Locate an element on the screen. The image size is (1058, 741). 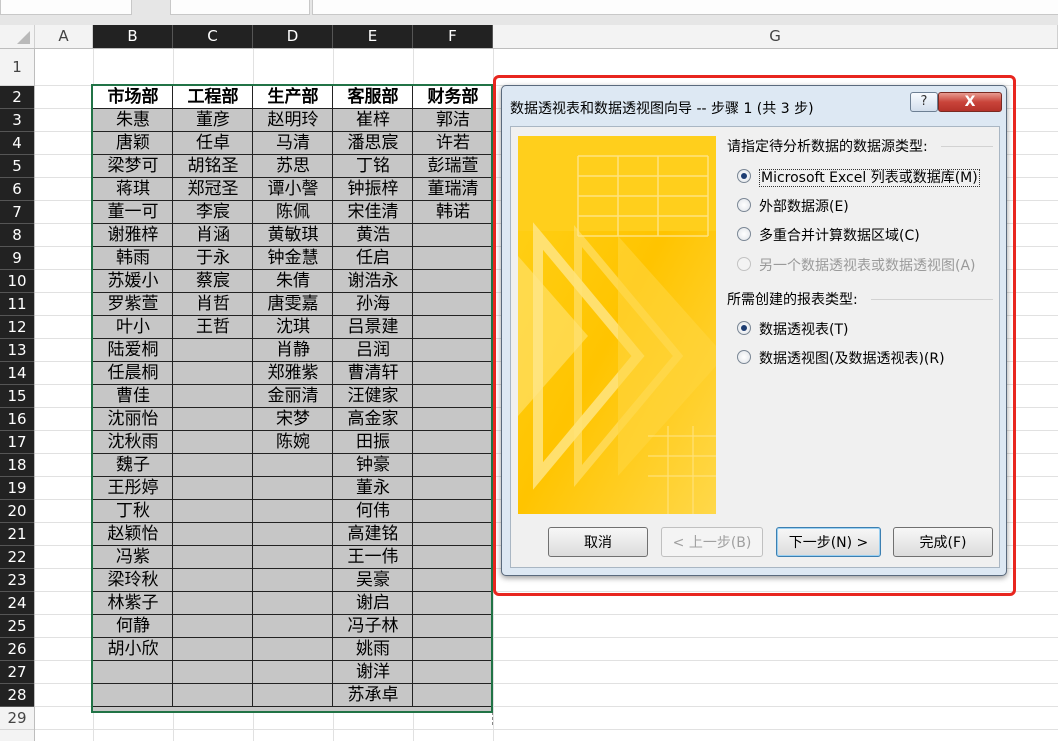
dialog-title: 数据透视表和数据透视图向导 -- 步骤 1 (共 3 步) is located at coordinates (662, 109).